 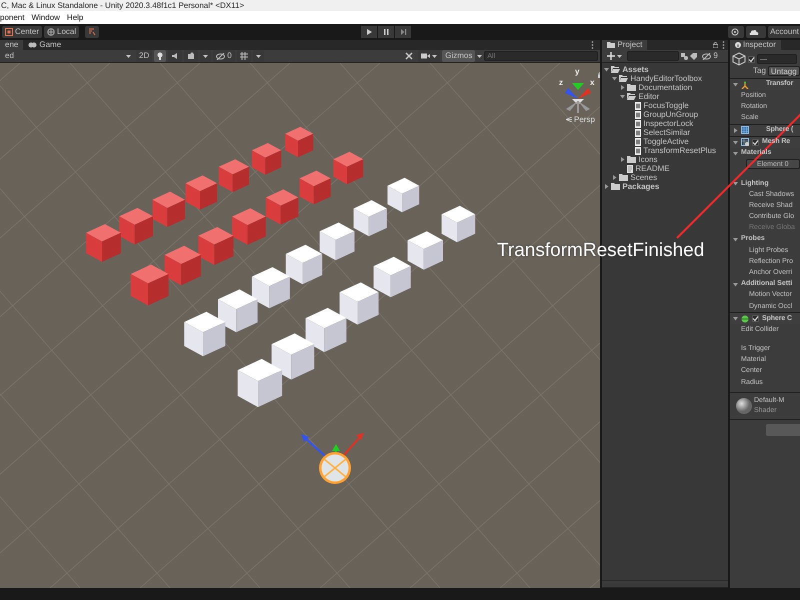 What do you see at coordinates (652, 169) in the screenshot?
I see `tree-item: README` at bounding box center [652, 169].